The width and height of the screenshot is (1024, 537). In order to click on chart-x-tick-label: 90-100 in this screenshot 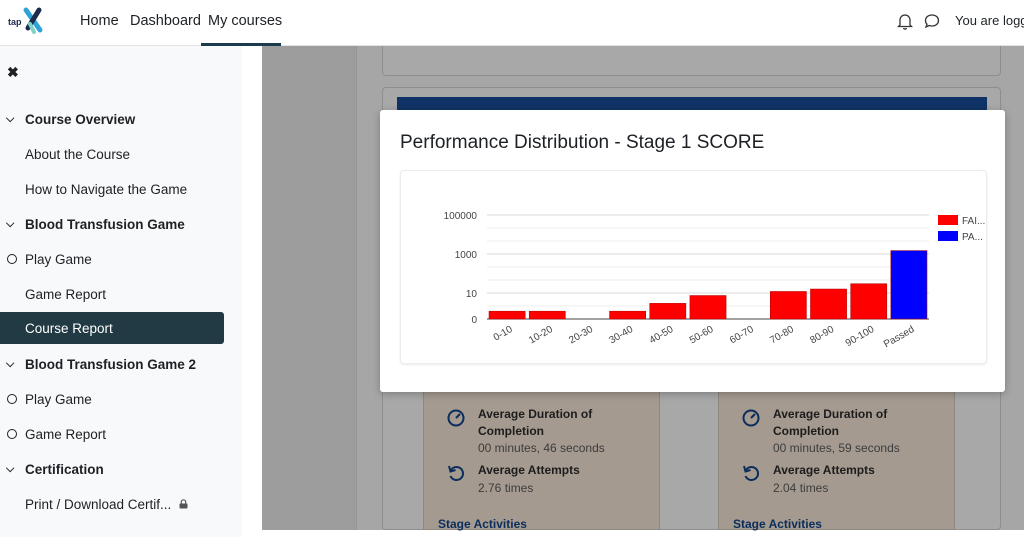, I will do `click(860, 336)`.